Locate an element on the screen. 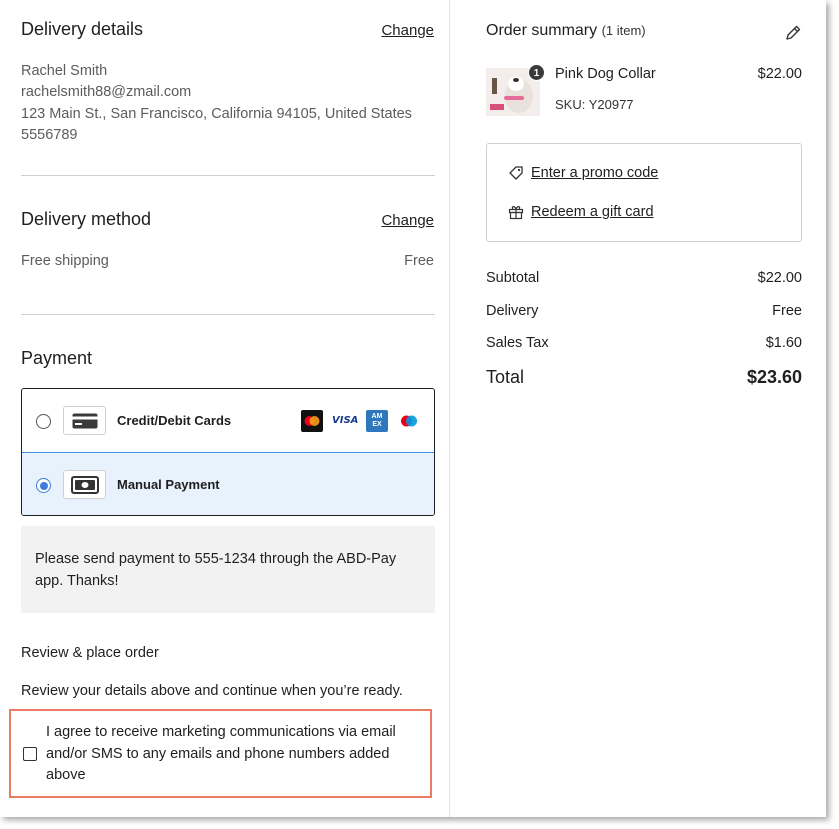 The height and width of the screenshot is (829, 839). customer-name: Rachel Smith is located at coordinates (64, 71).